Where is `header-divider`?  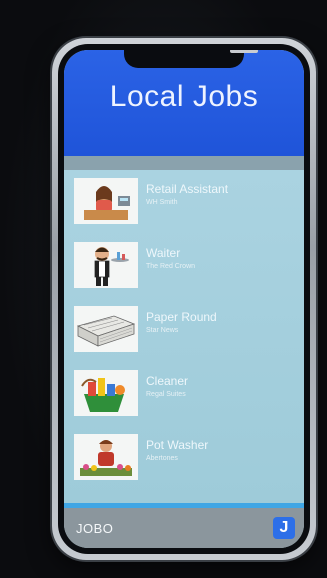
header-divider is located at coordinates (184, 163).